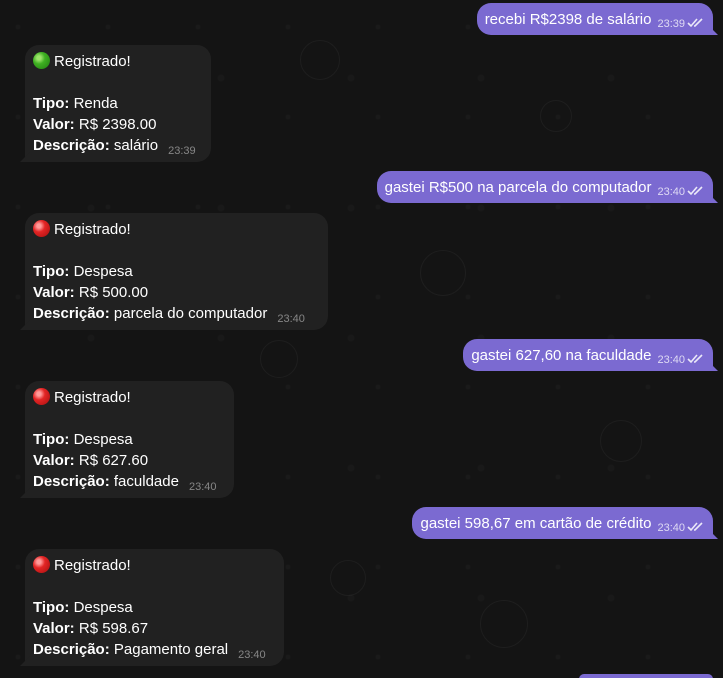  Describe the element at coordinates (113, 460) in the screenshot. I see `valor-value: R$ 627.60` at that location.